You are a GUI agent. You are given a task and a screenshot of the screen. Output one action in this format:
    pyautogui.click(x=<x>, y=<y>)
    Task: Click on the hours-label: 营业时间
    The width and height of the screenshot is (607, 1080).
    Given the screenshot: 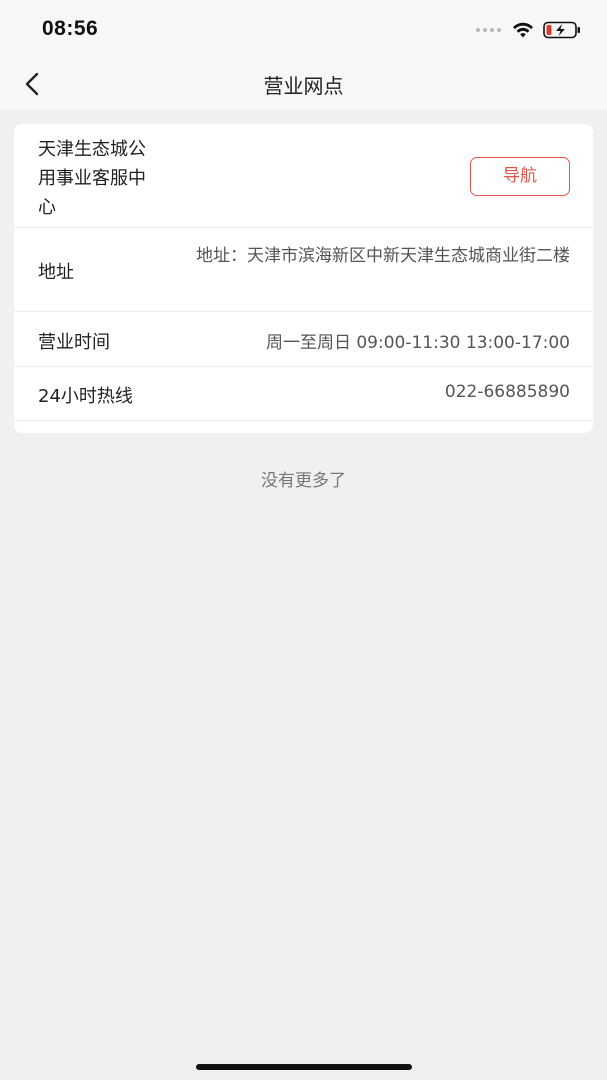 What is the action you would take?
    pyautogui.click(x=74, y=342)
    